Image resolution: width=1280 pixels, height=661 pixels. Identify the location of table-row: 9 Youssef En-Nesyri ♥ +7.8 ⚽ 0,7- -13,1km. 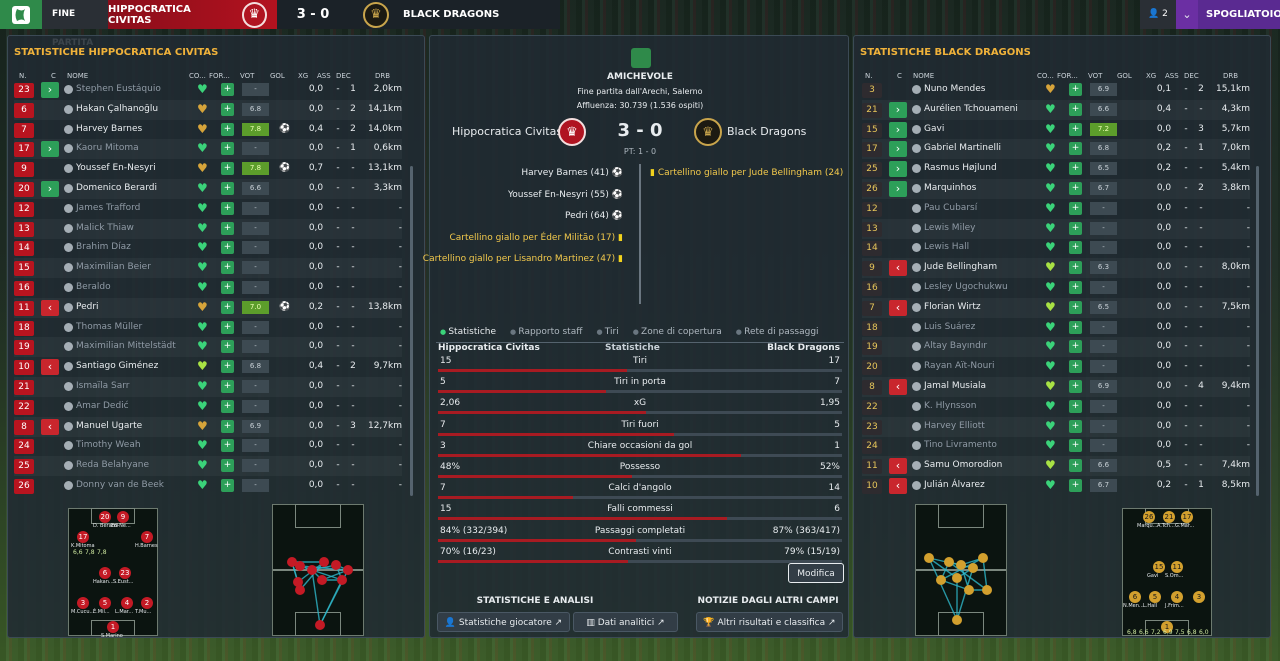
(208, 169).